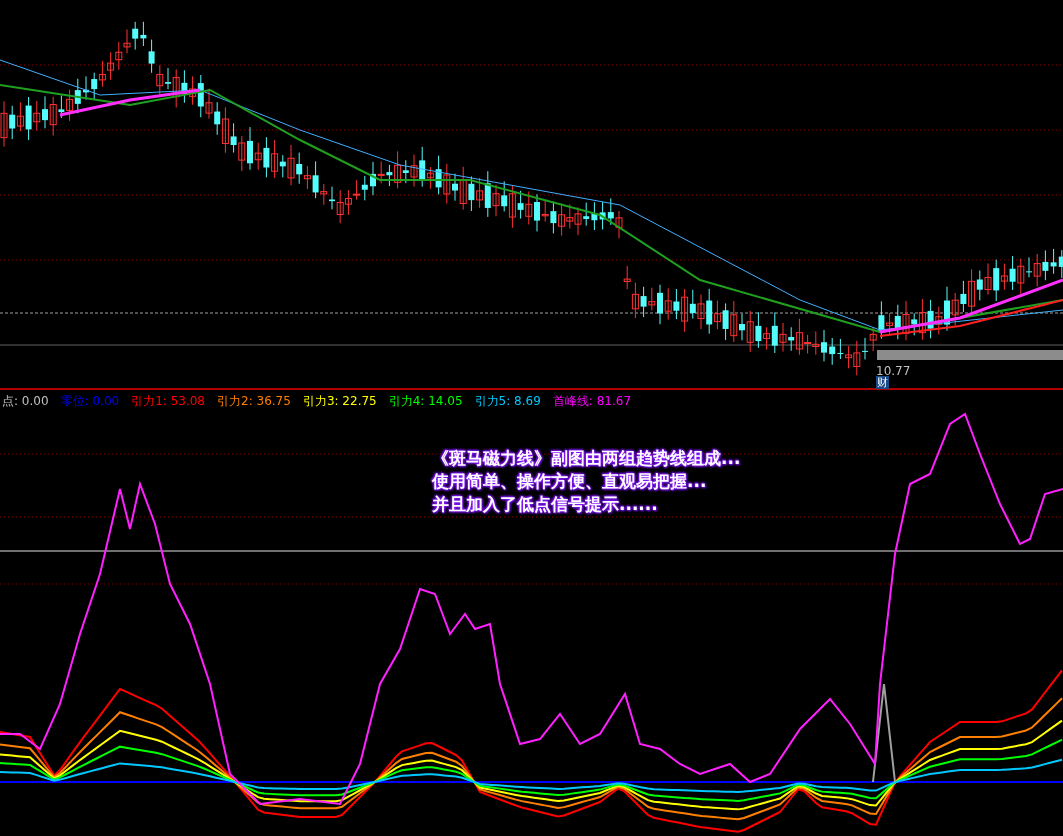 The height and width of the screenshot is (836, 1063). I want to click on legend-value: 引力4: 14.05, so click(425, 401).